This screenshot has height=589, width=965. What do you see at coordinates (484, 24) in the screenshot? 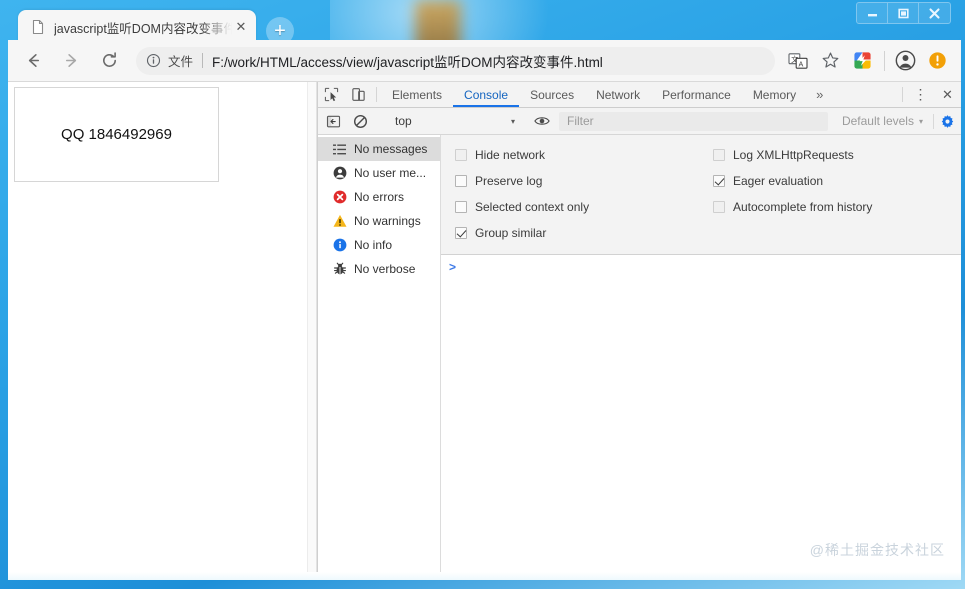
I see `tab-strip: javascript监听DOM内容改变事件.html ✕ +` at bounding box center [484, 24].